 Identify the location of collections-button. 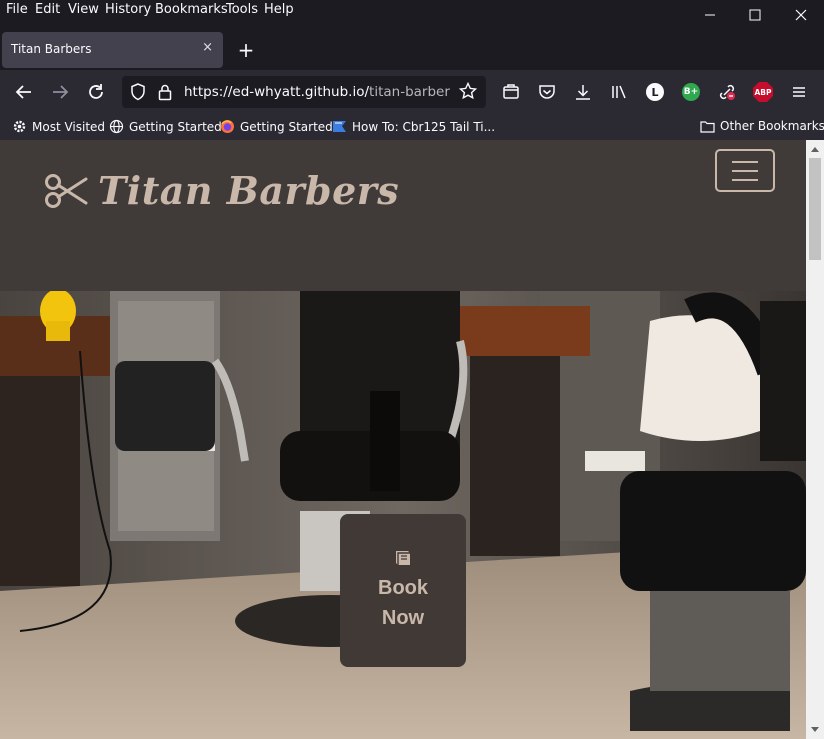
(511, 92).